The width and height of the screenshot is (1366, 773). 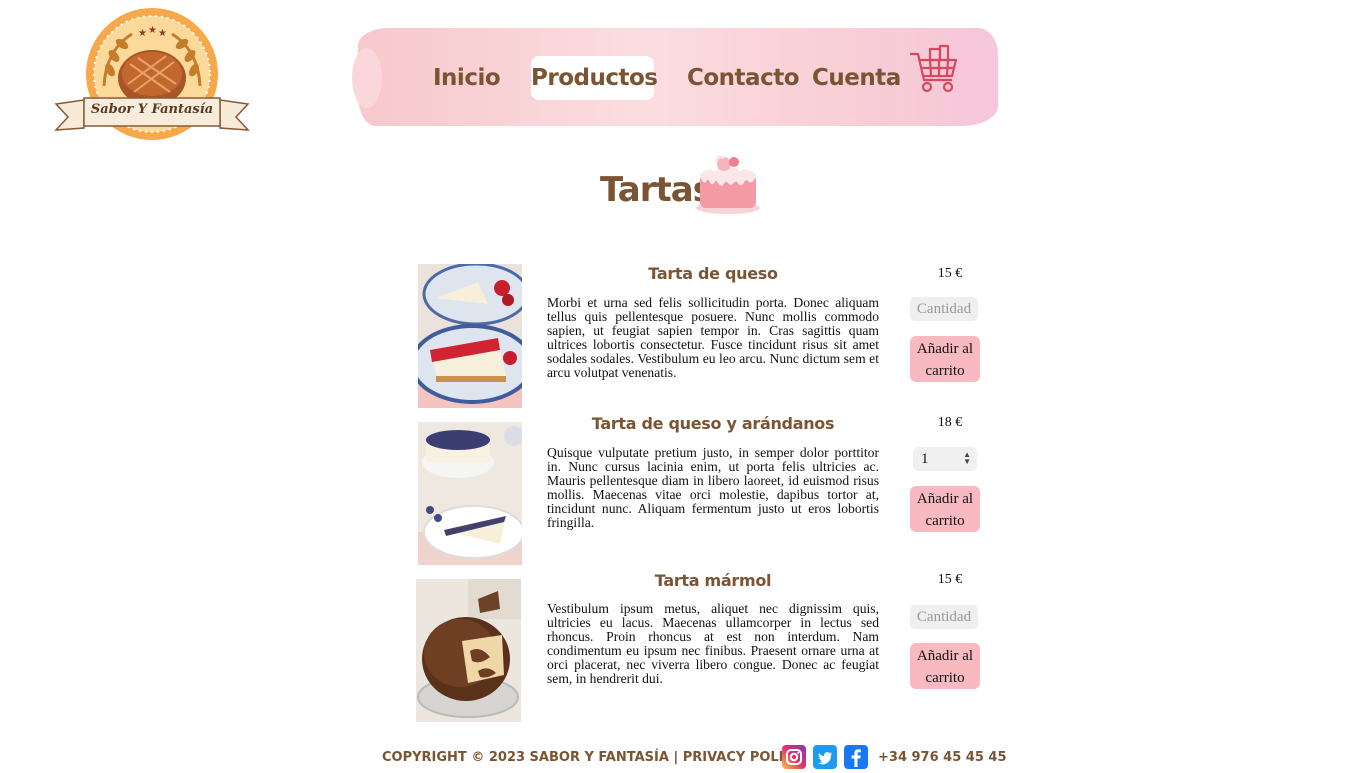 I want to click on nav-inicio: Inicio, so click(x=467, y=78).